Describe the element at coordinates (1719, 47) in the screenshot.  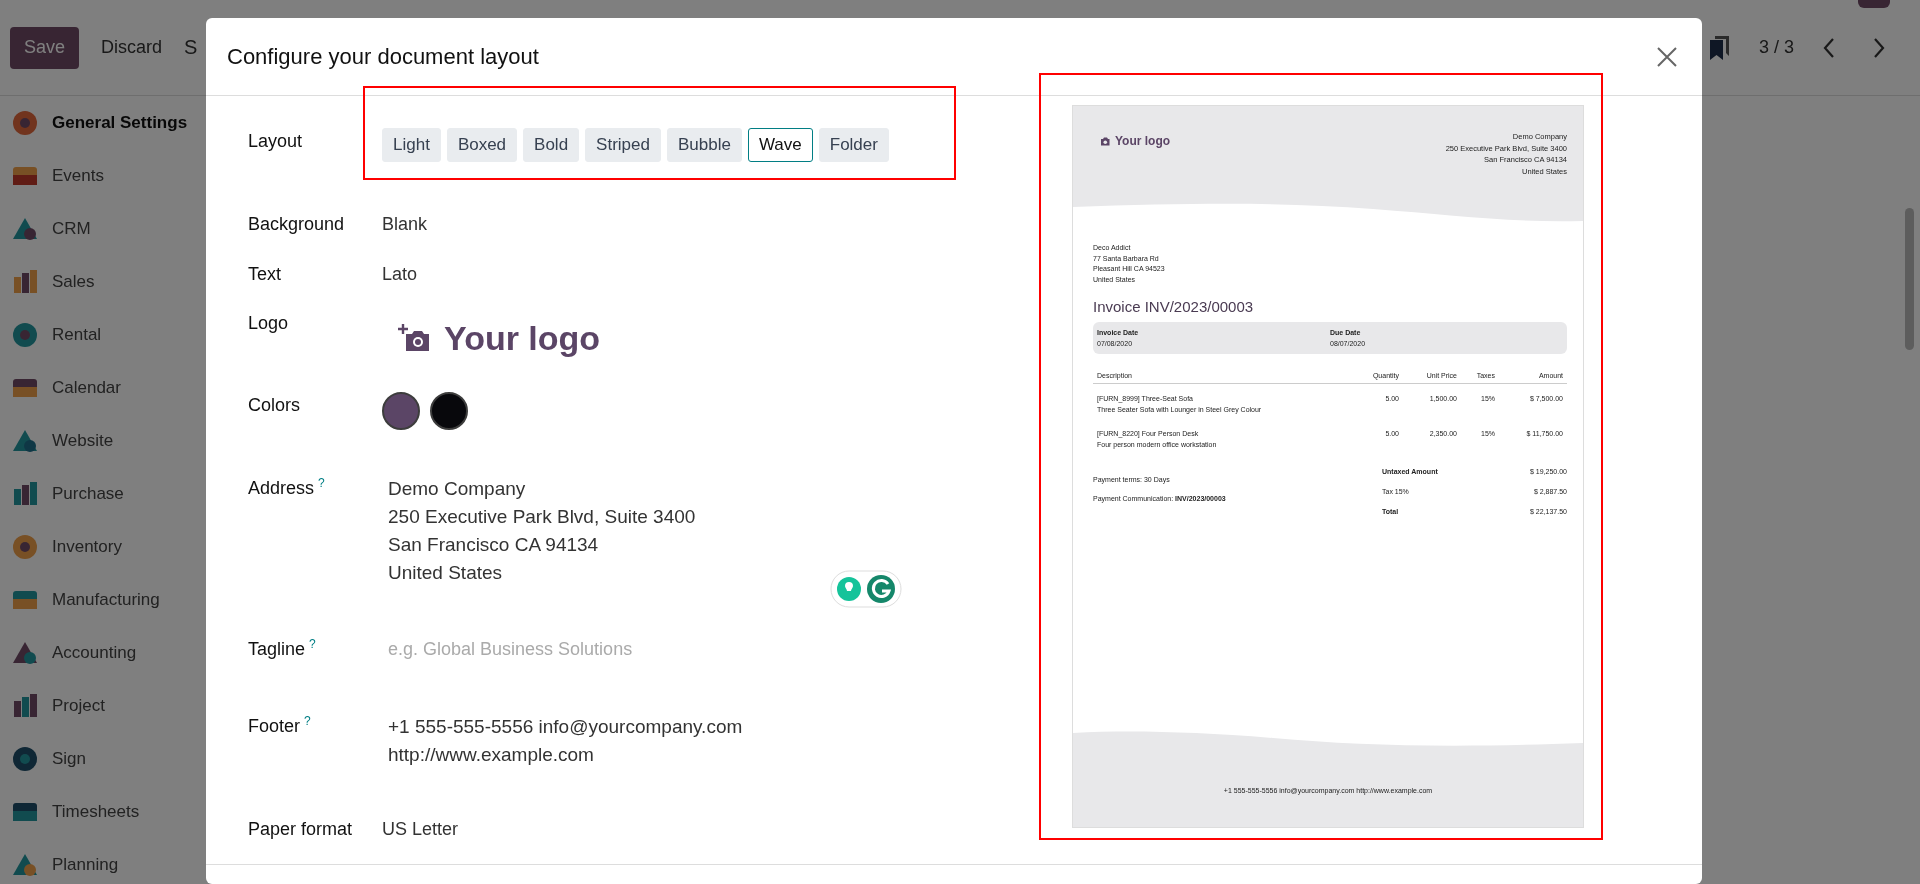
I see `bookmark-icon` at that location.